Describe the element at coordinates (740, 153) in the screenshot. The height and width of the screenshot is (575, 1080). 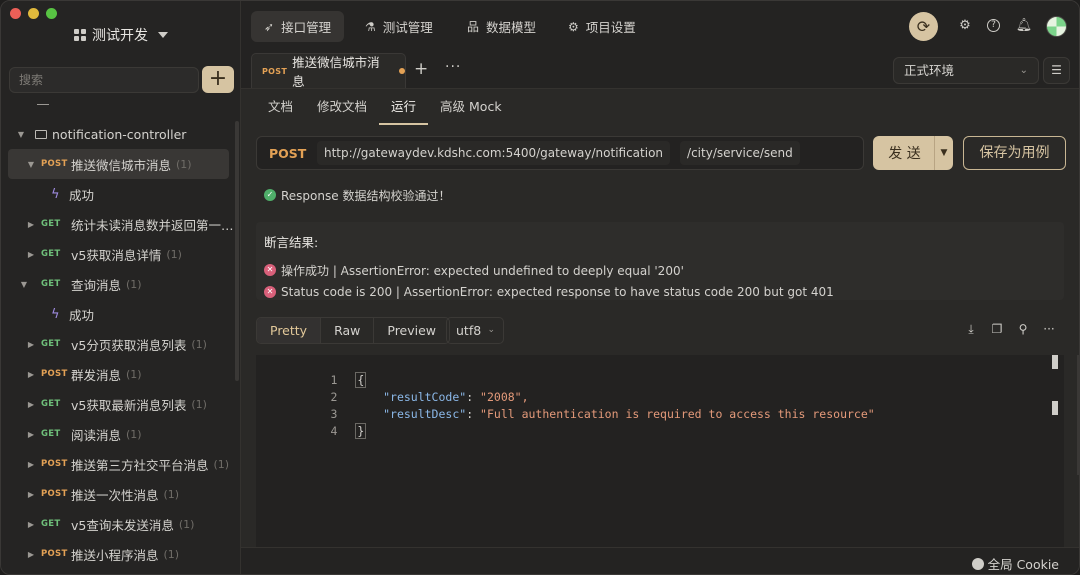
I see `request-path: /city/service/send` at that location.